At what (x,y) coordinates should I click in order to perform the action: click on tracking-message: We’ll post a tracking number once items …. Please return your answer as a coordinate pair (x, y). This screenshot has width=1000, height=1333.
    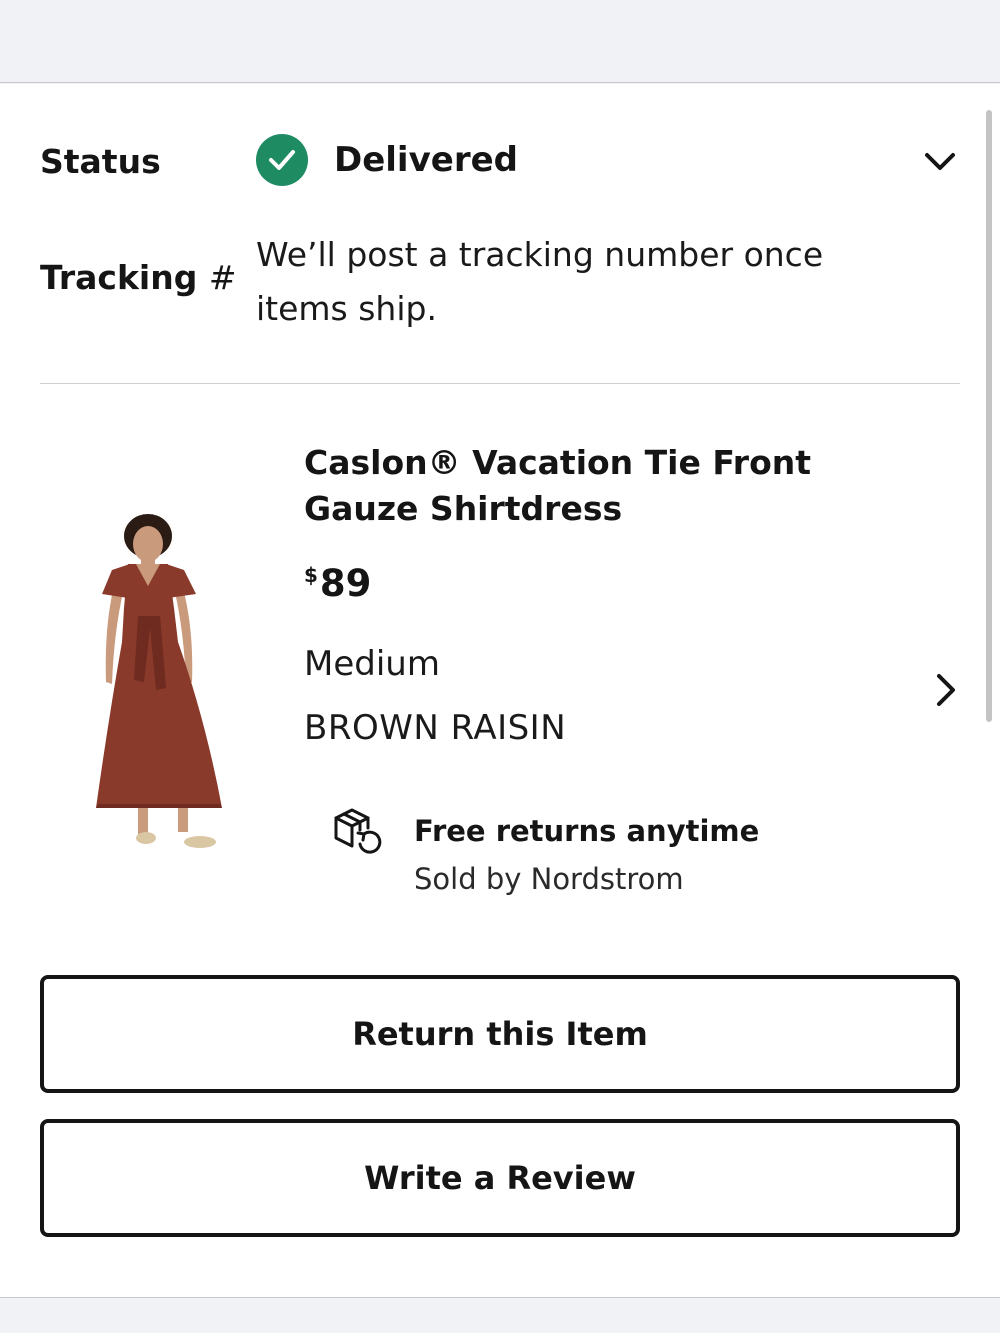
    Looking at the image, I should click on (540, 281).